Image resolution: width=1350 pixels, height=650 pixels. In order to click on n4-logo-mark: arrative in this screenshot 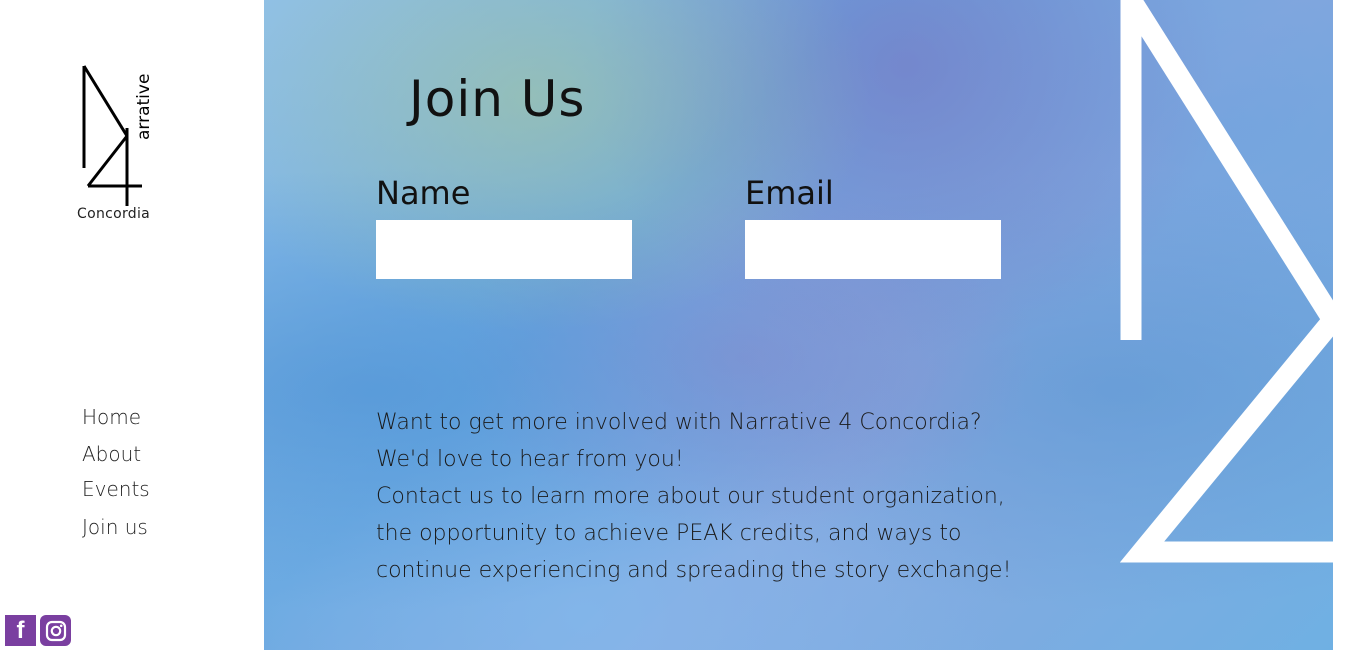, I will do `click(118, 135)`.